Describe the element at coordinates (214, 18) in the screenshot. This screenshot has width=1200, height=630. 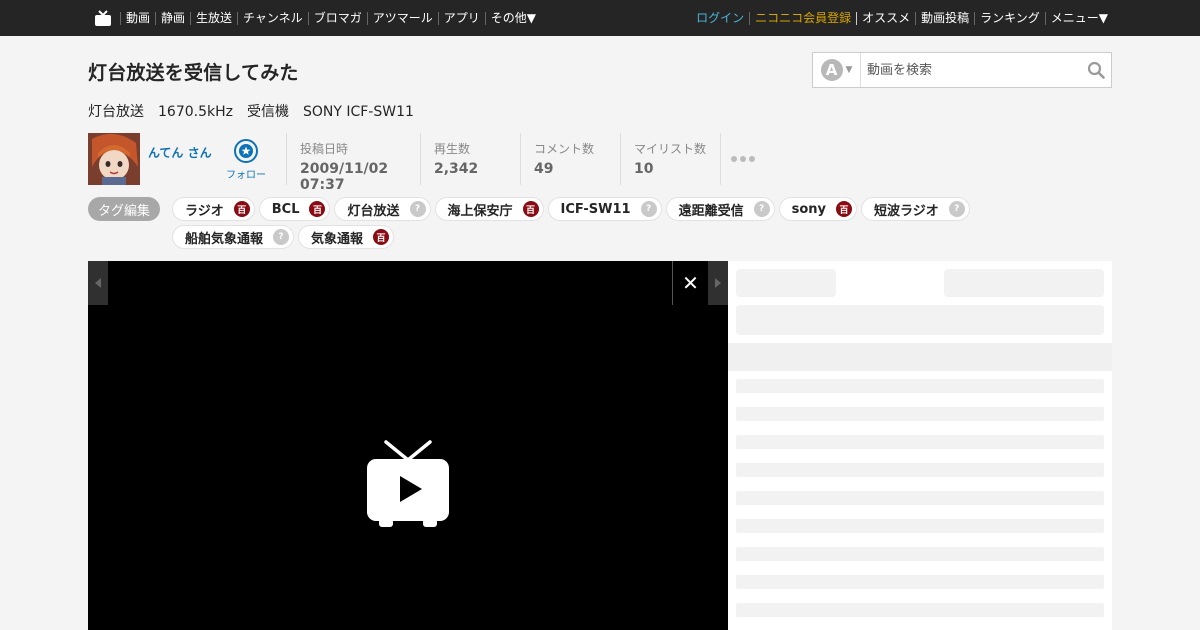
I see `nav-live: 生放送` at that location.